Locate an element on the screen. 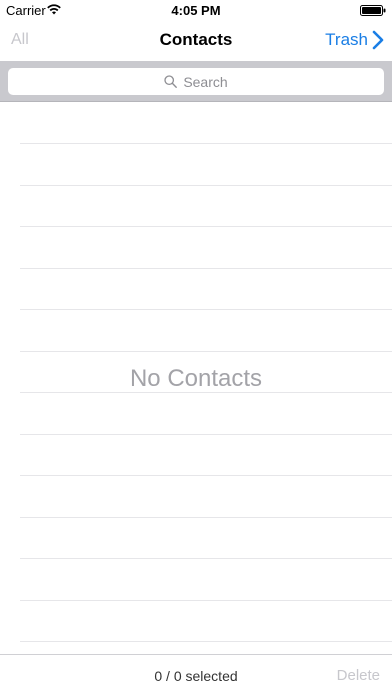  search-input: Search is located at coordinates (196, 81).